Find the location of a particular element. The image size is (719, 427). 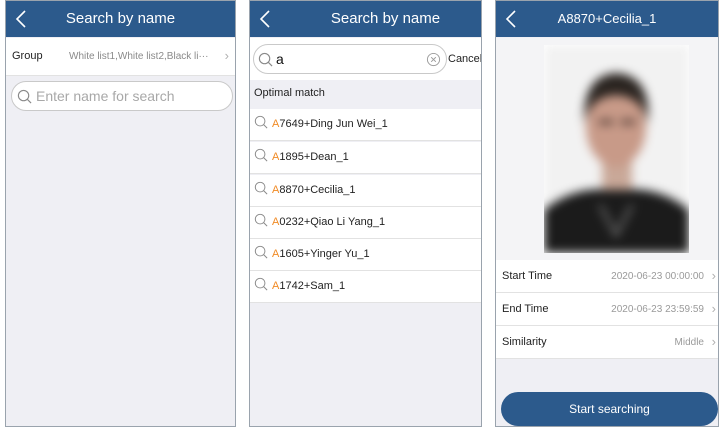

result-rest: 1895+Dean_1 is located at coordinates (314, 157).